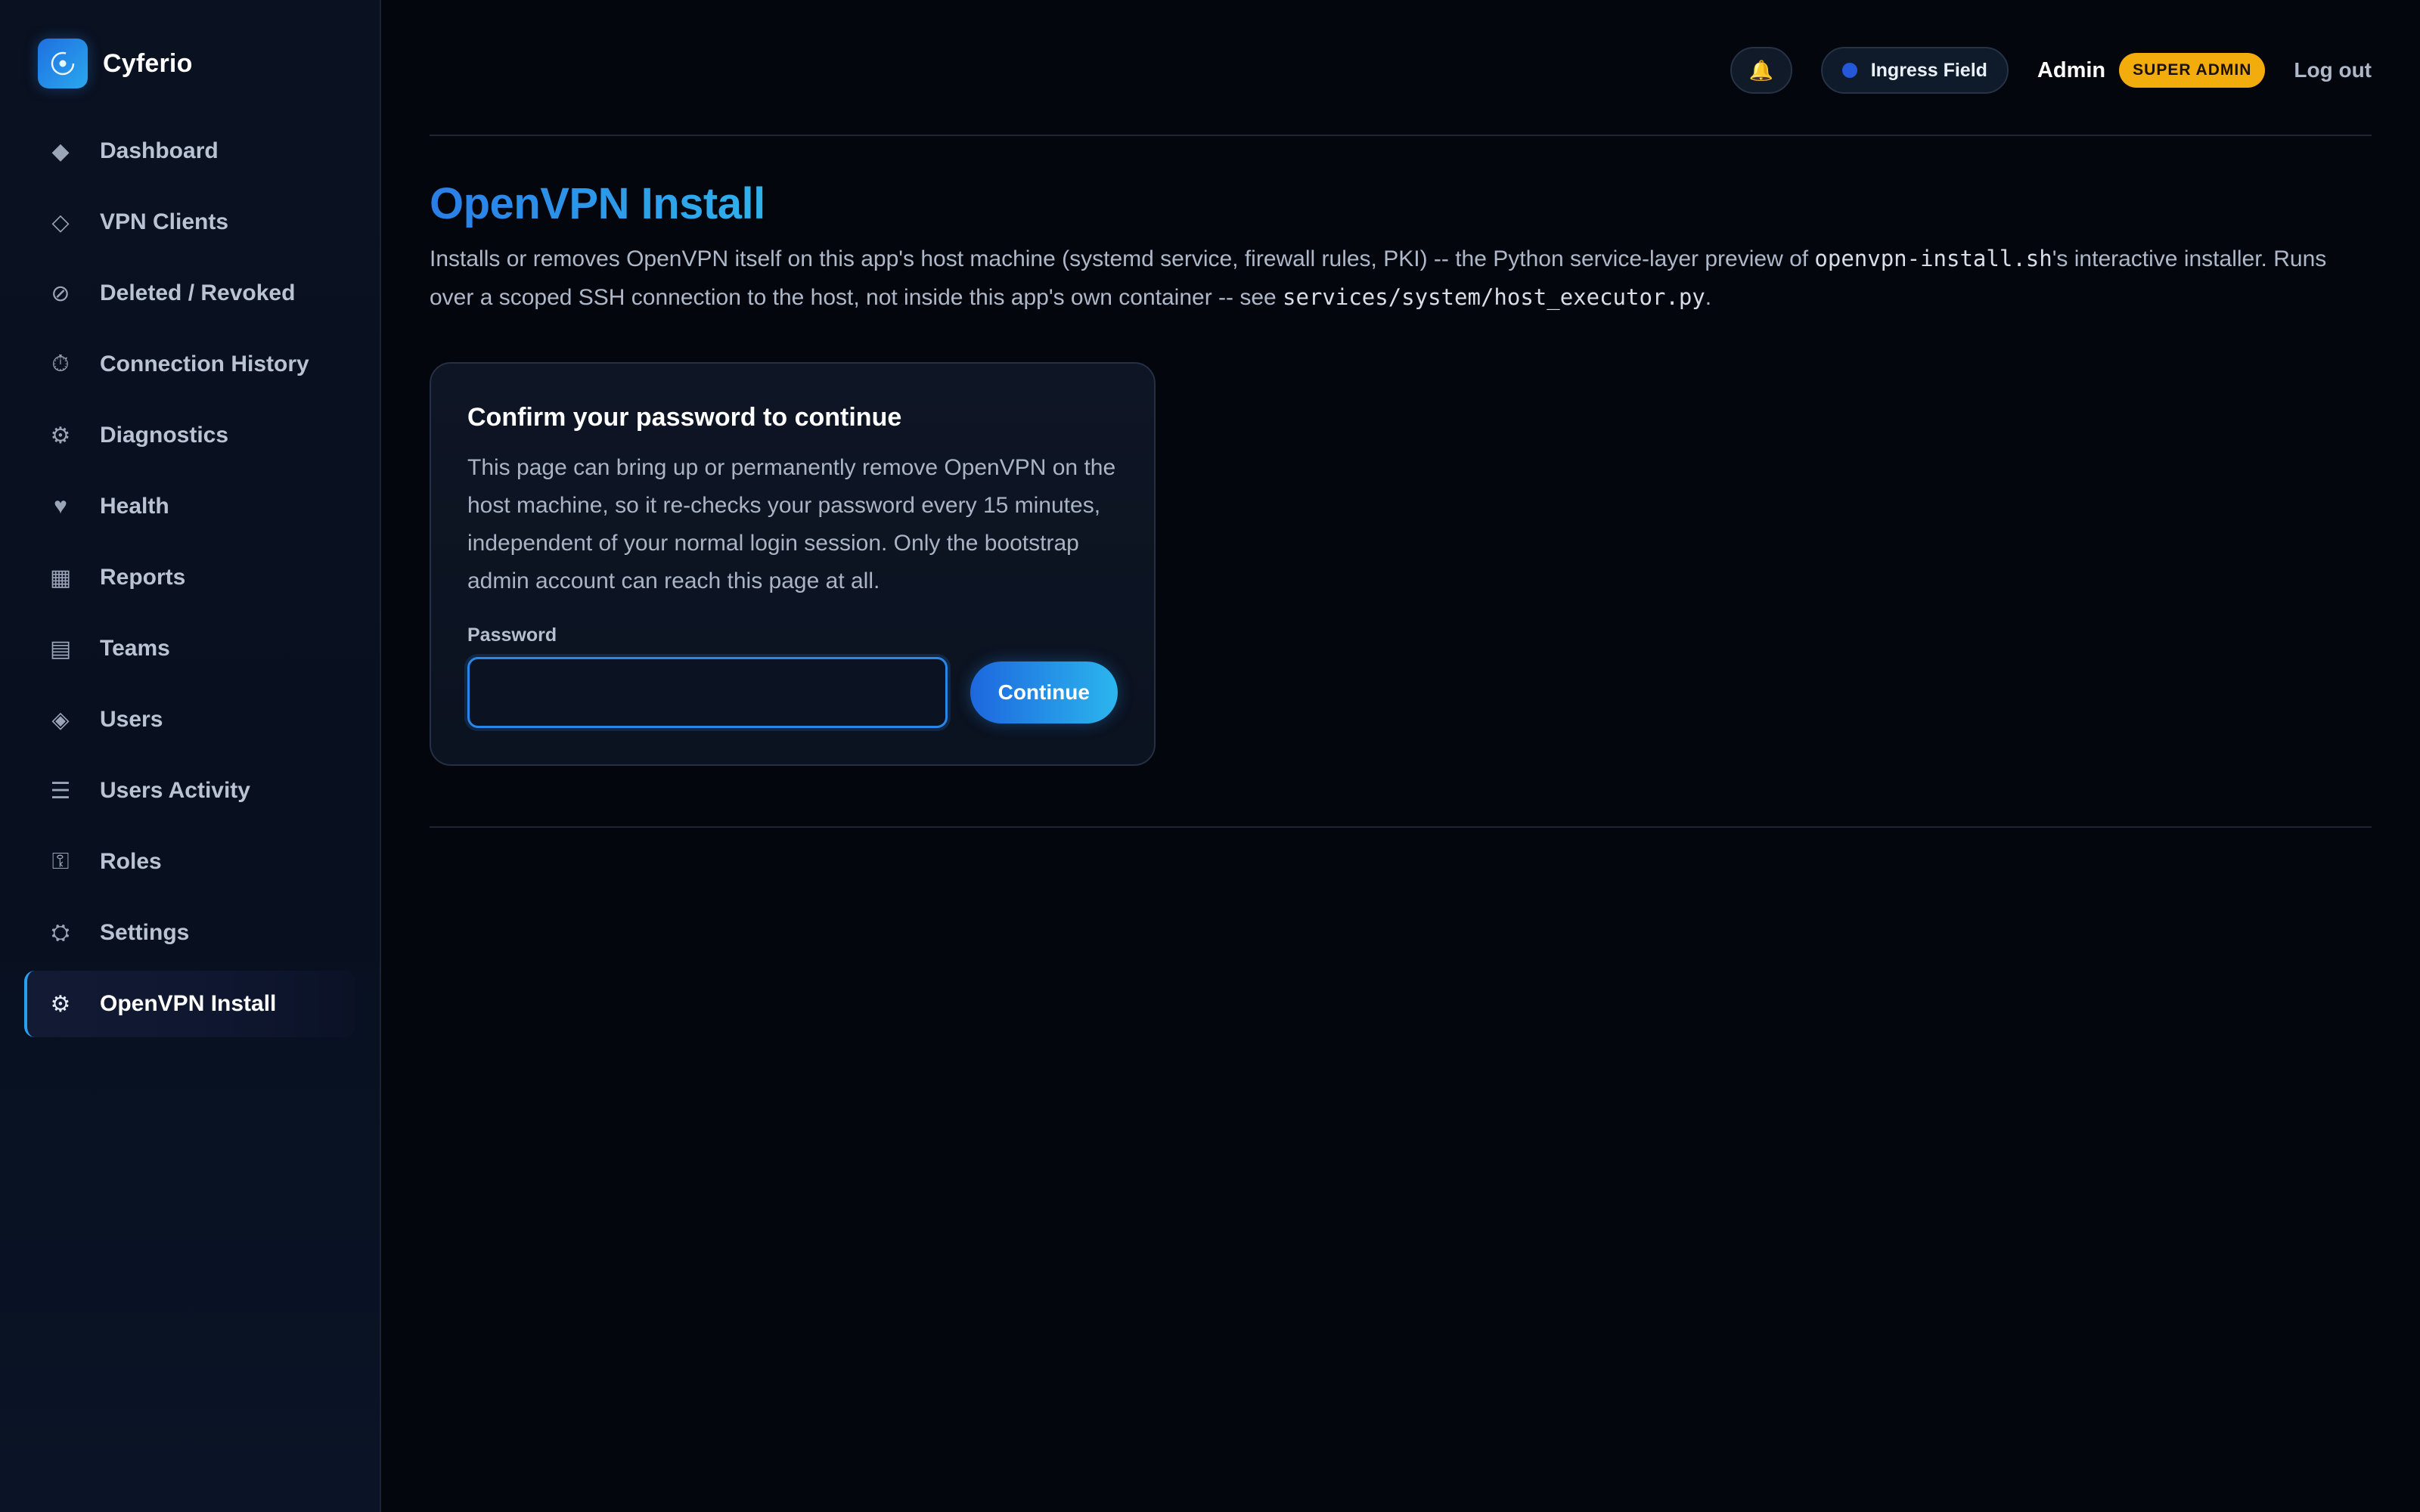  What do you see at coordinates (63, 64) in the screenshot?
I see `brand-logo-icon` at bounding box center [63, 64].